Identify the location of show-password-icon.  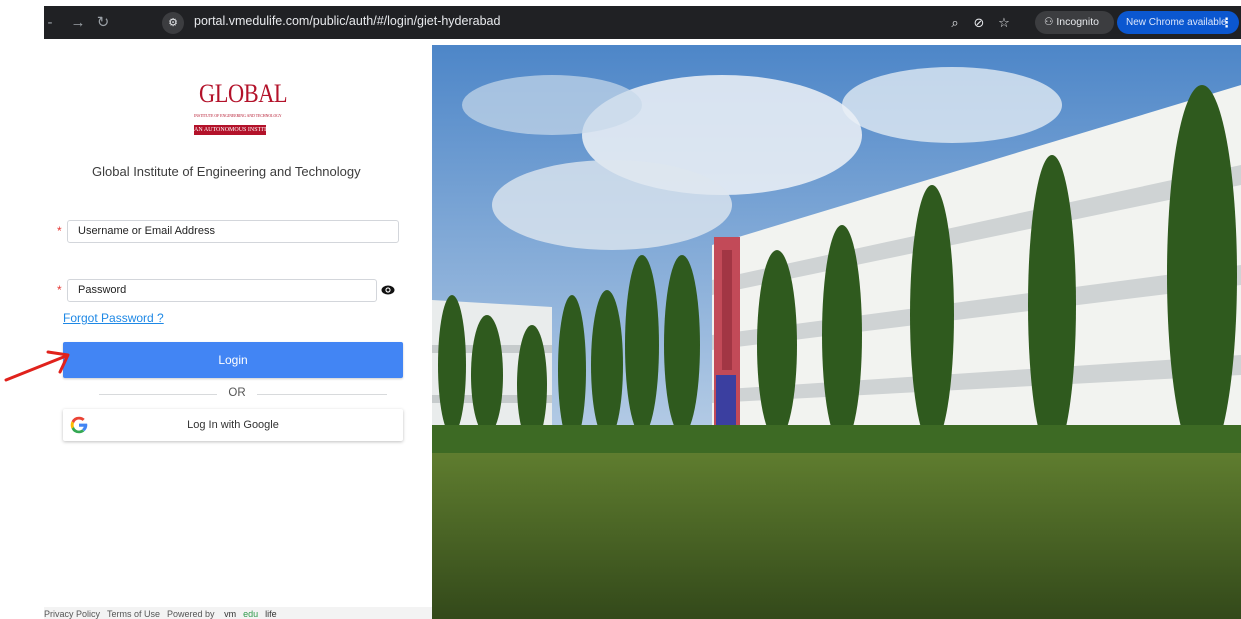
(388, 290).